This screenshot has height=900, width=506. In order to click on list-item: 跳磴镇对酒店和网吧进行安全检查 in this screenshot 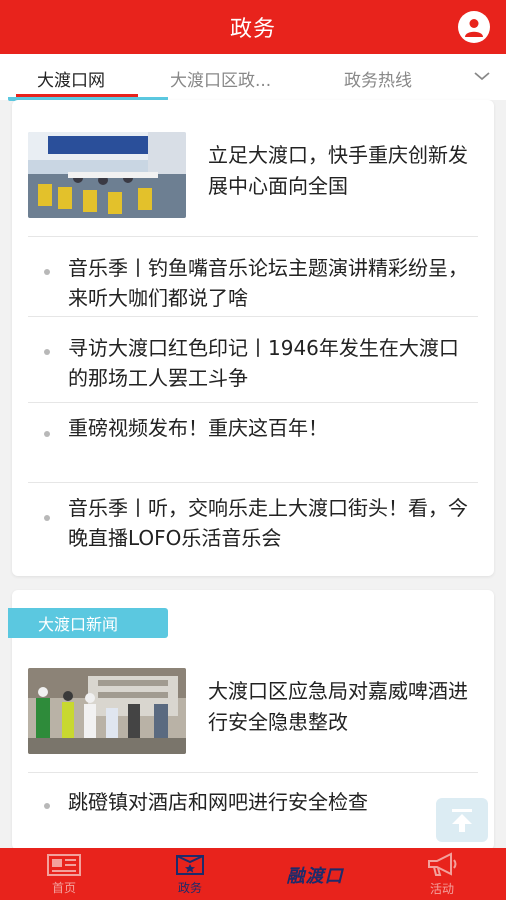, I will do `click(253, 807)`.